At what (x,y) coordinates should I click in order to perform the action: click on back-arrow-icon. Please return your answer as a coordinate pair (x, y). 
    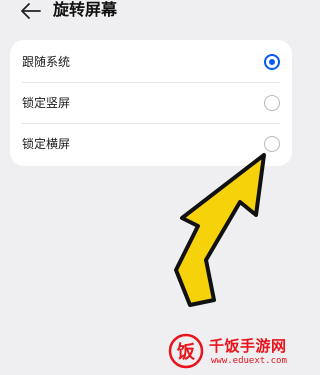
    Looking at the image, I should click on (31, 11).